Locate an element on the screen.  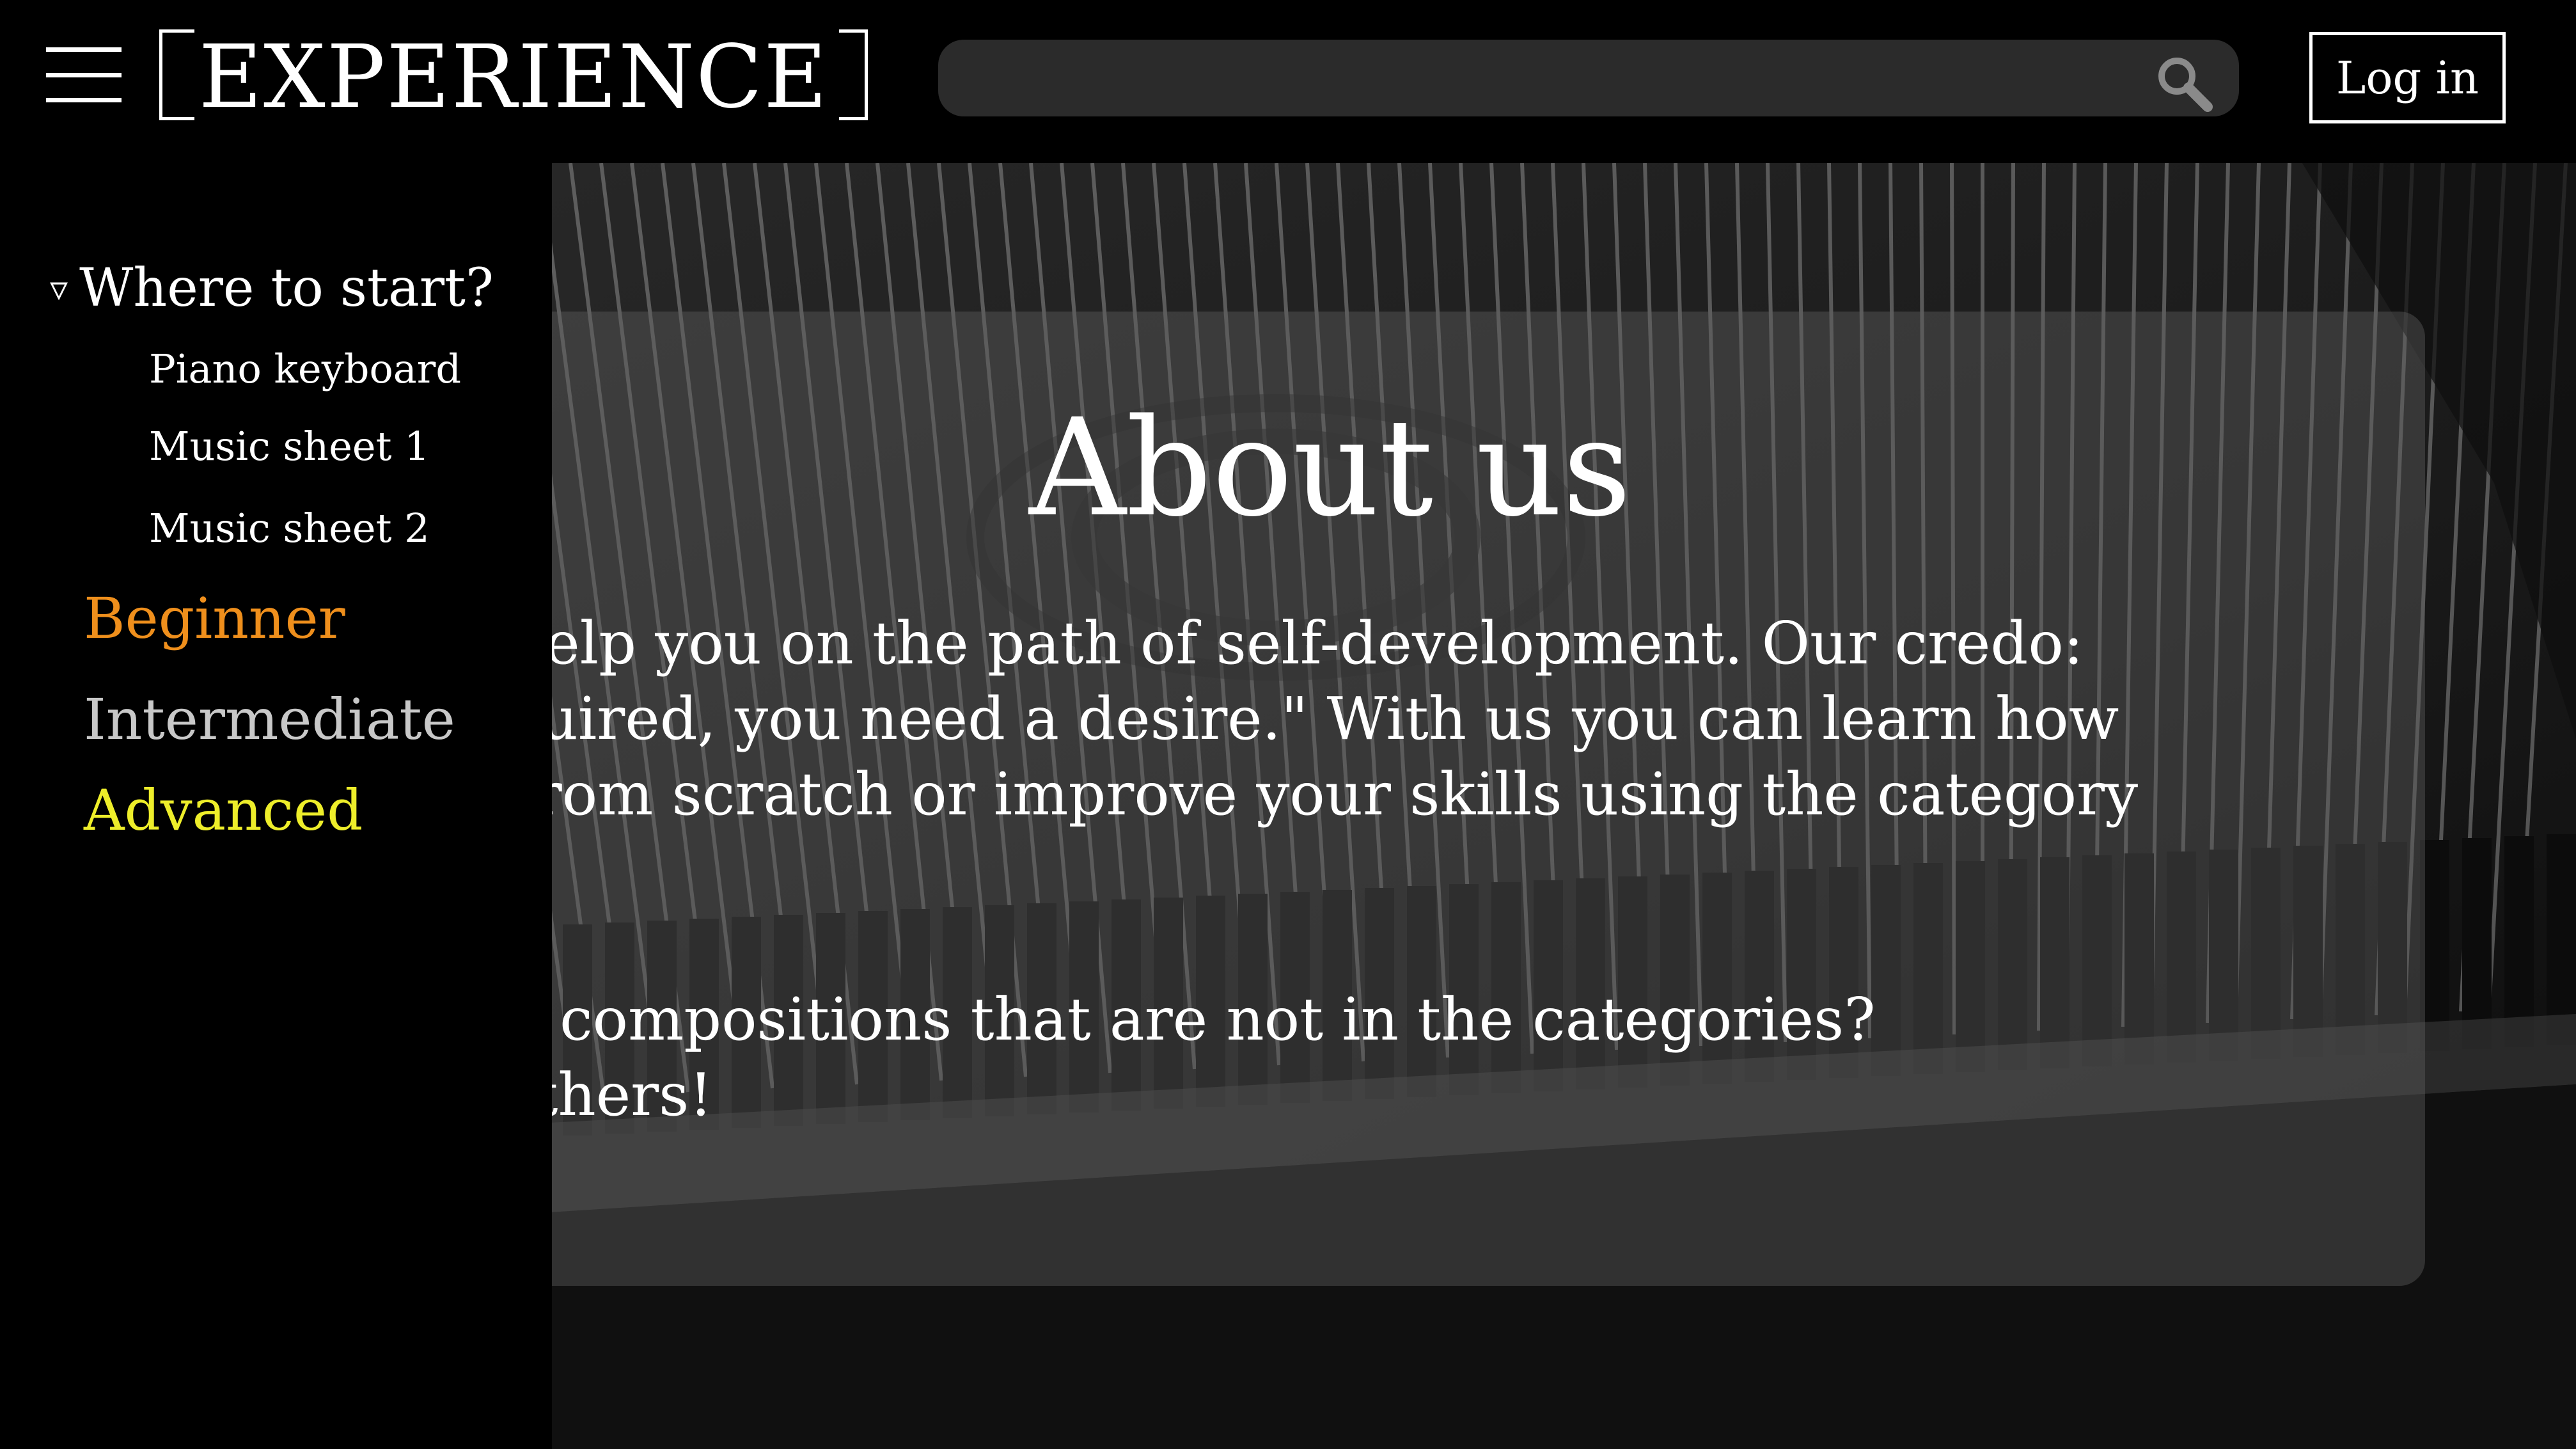
login-button: Log in is located at coordinates (2407, 77).